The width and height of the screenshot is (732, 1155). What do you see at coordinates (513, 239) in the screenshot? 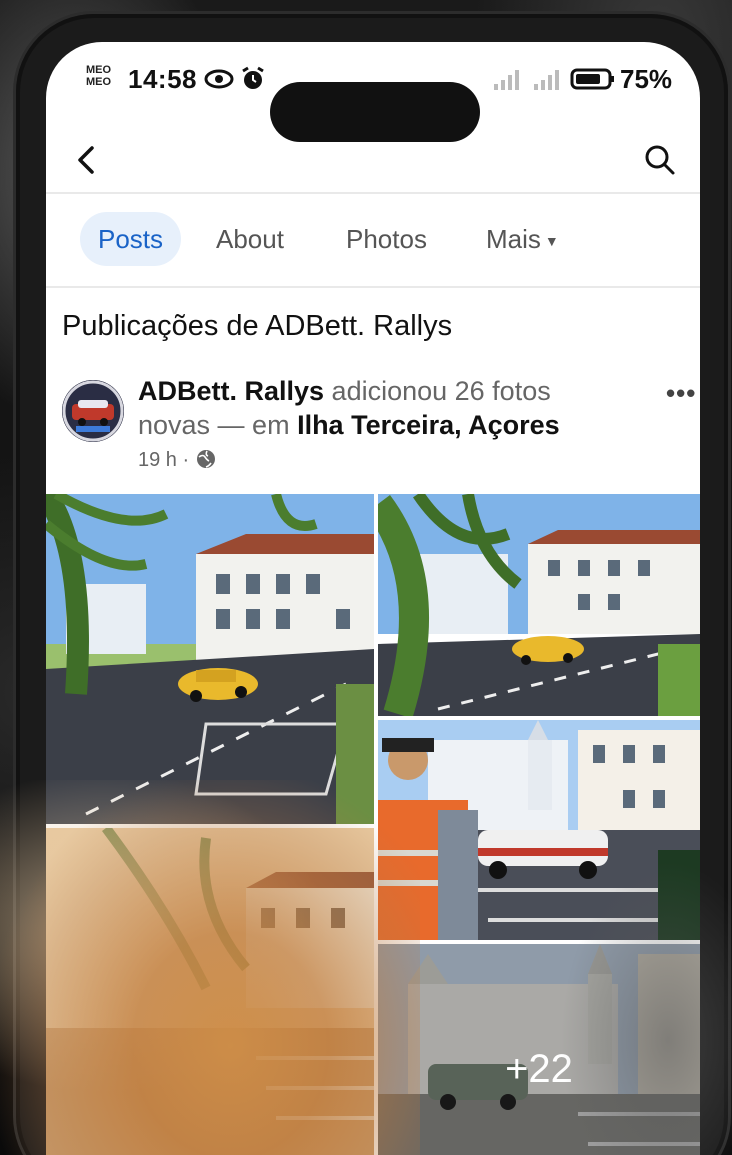
I see `tab-label: Mais` at bounding box center [513, 239].